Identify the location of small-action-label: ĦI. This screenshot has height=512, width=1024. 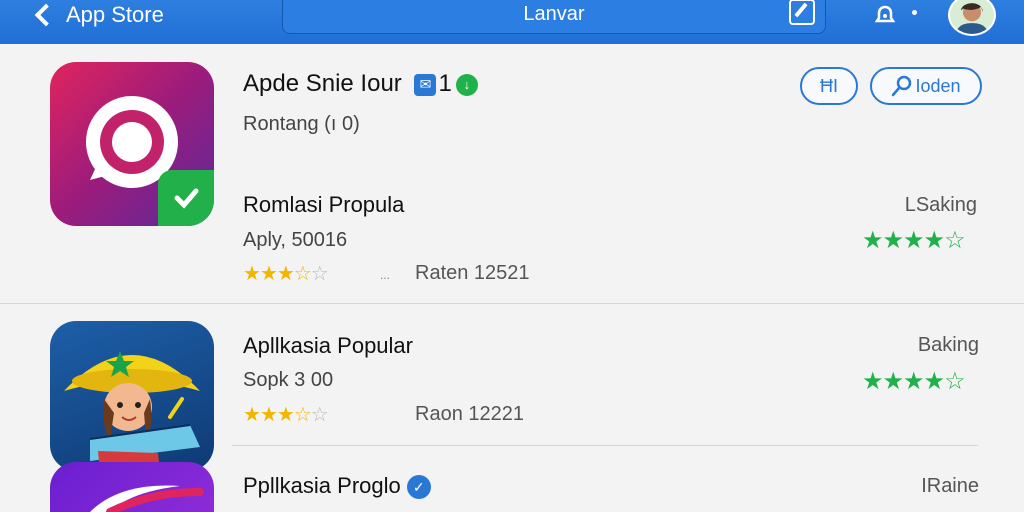
(829, 85).